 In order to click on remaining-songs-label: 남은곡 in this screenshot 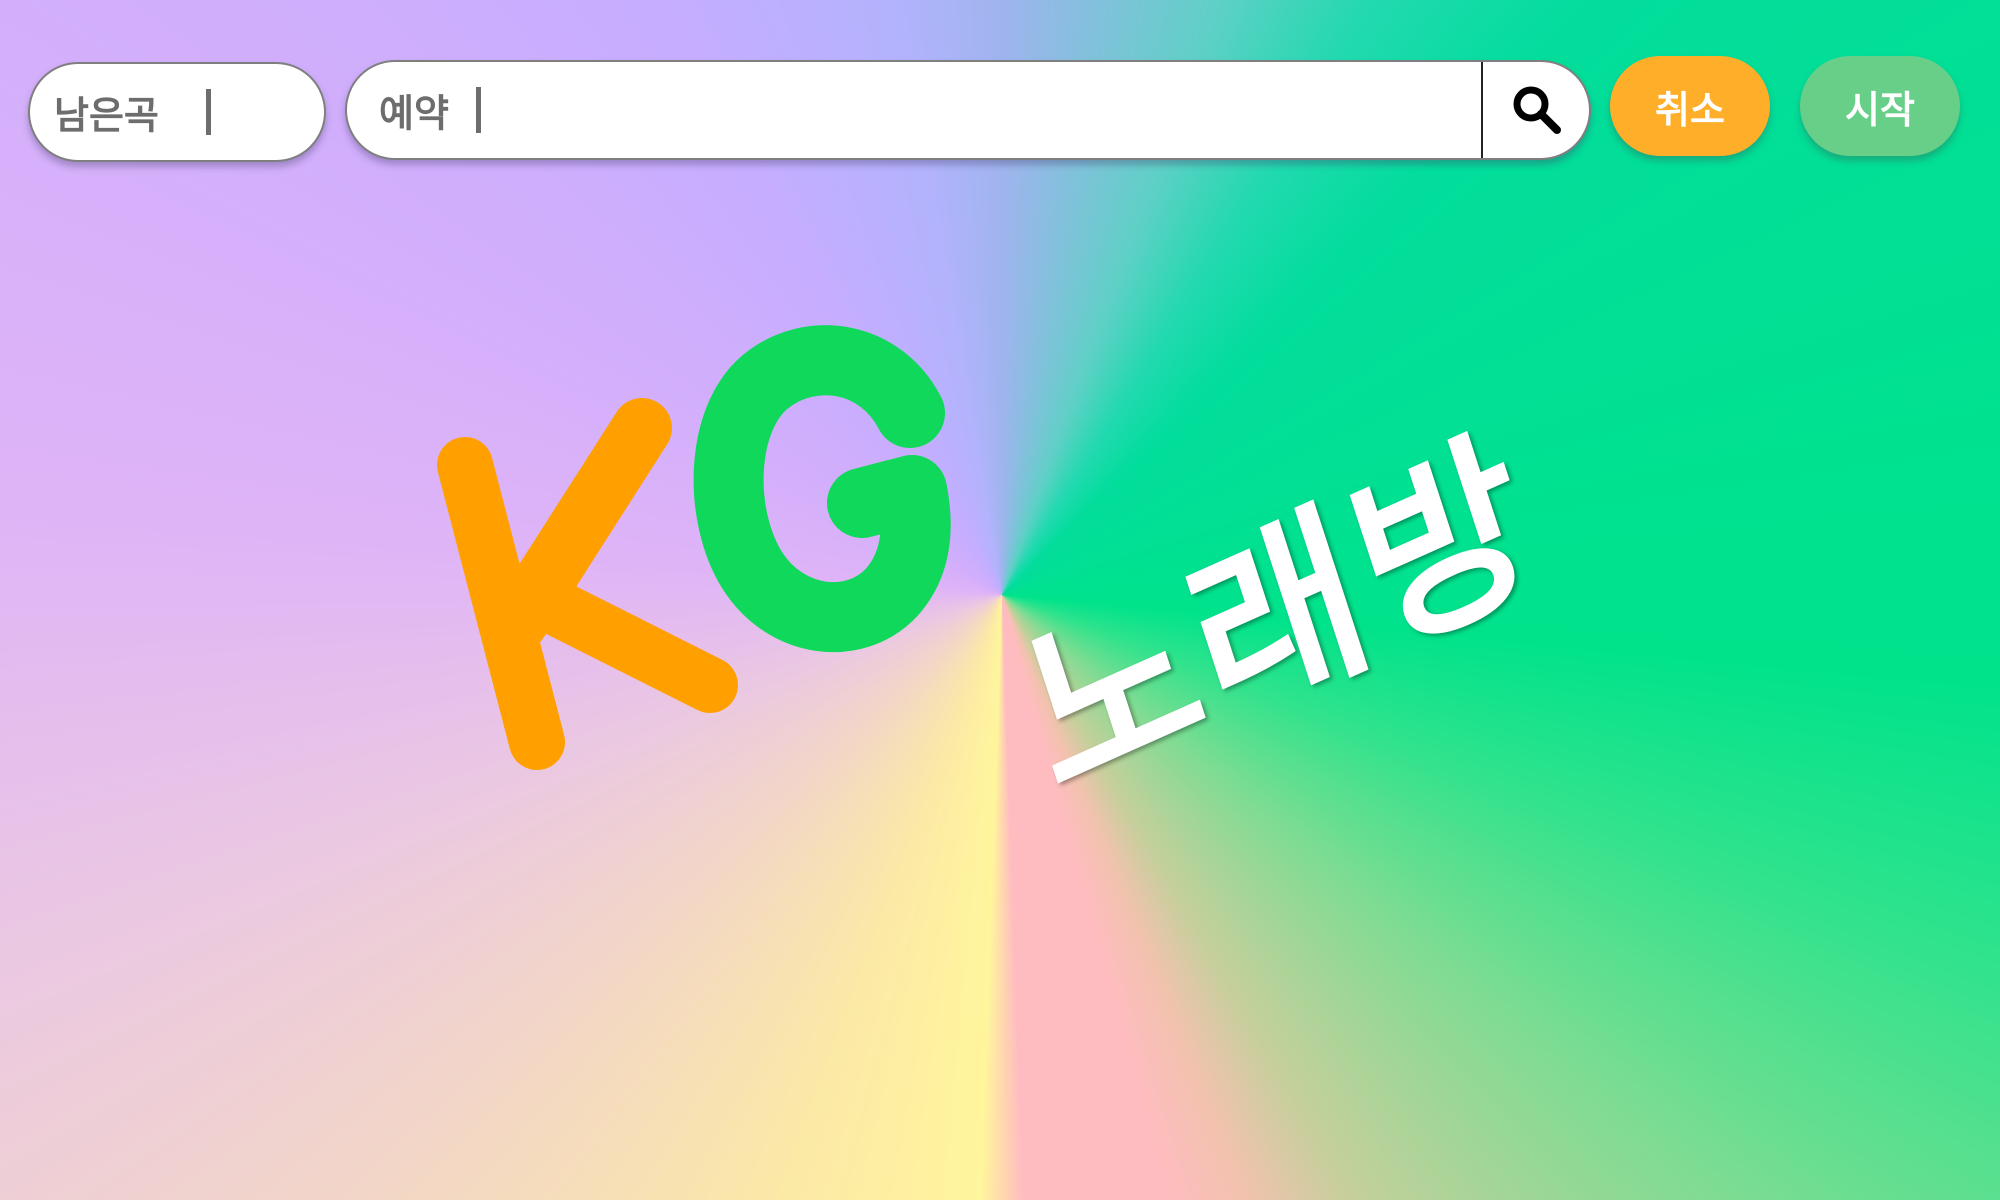, I will do `click(106, 115)`.